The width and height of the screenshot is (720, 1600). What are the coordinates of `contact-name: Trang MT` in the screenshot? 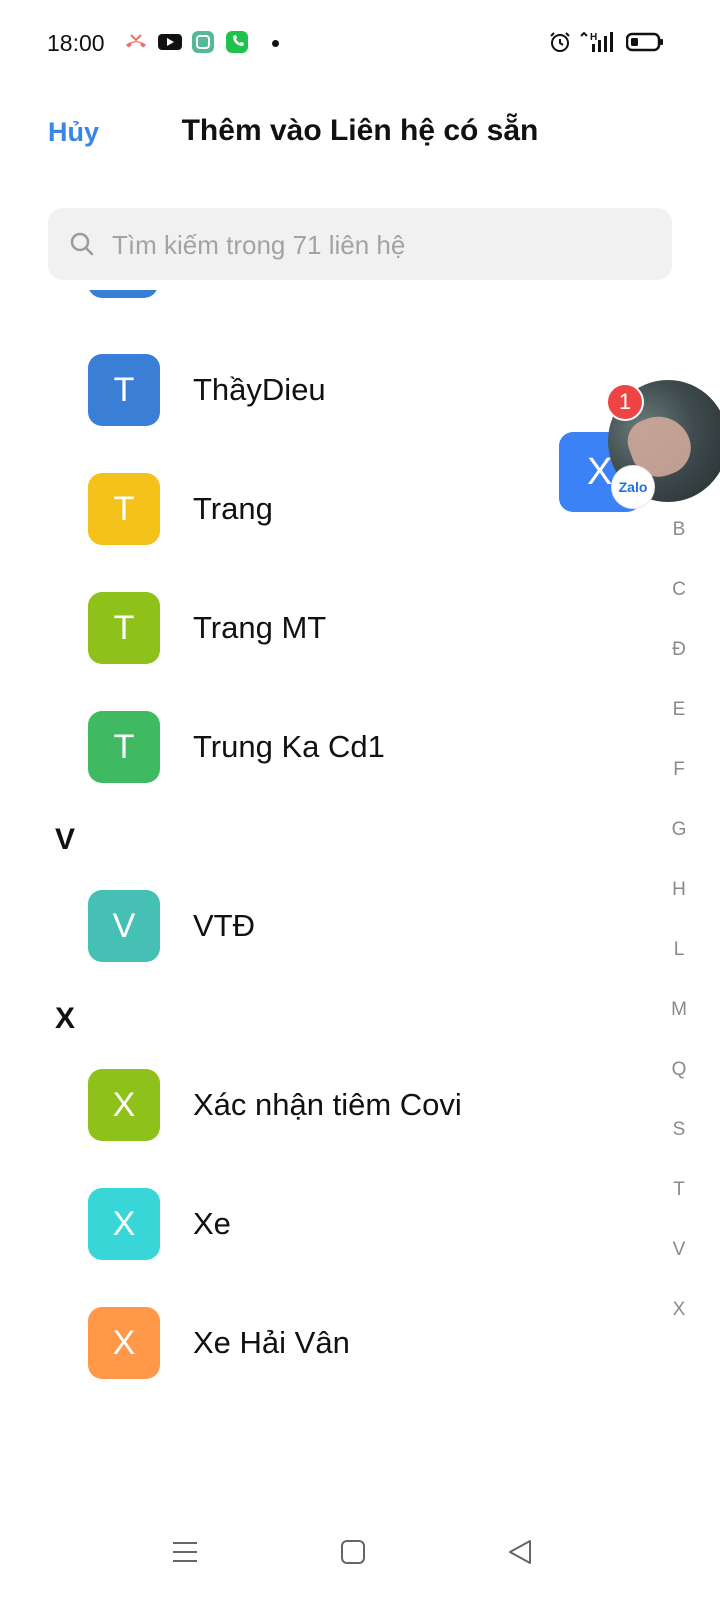 It's located at (260, 627).